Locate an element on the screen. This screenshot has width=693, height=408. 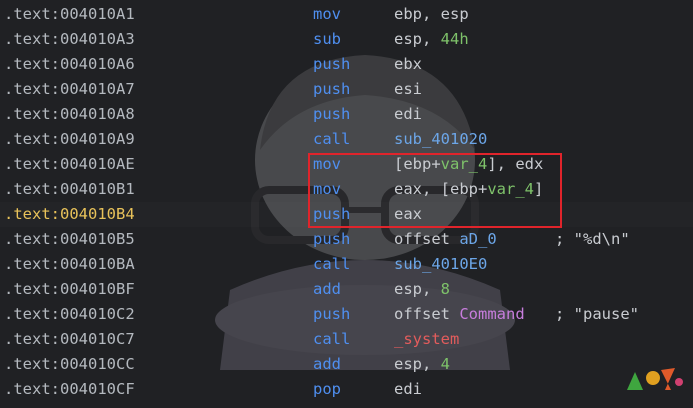
code-line: .text:004010BF add esp, 8 is located at coordinates (346, 289).